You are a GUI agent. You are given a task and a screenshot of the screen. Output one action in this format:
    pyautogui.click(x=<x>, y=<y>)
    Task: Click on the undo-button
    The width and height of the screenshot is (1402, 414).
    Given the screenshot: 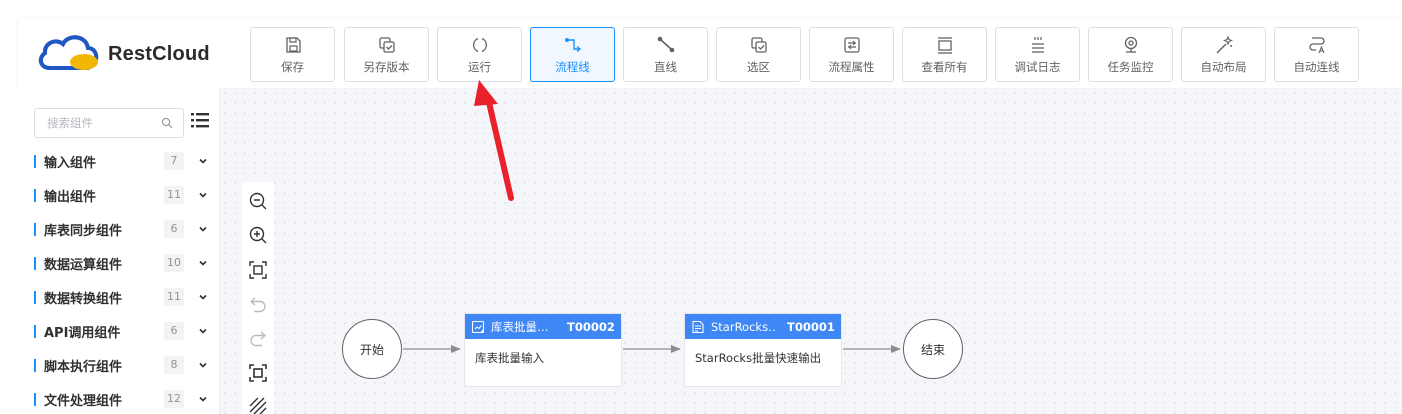 What is the action you would take?
    pyautogui.click(x=258, y=304)
    